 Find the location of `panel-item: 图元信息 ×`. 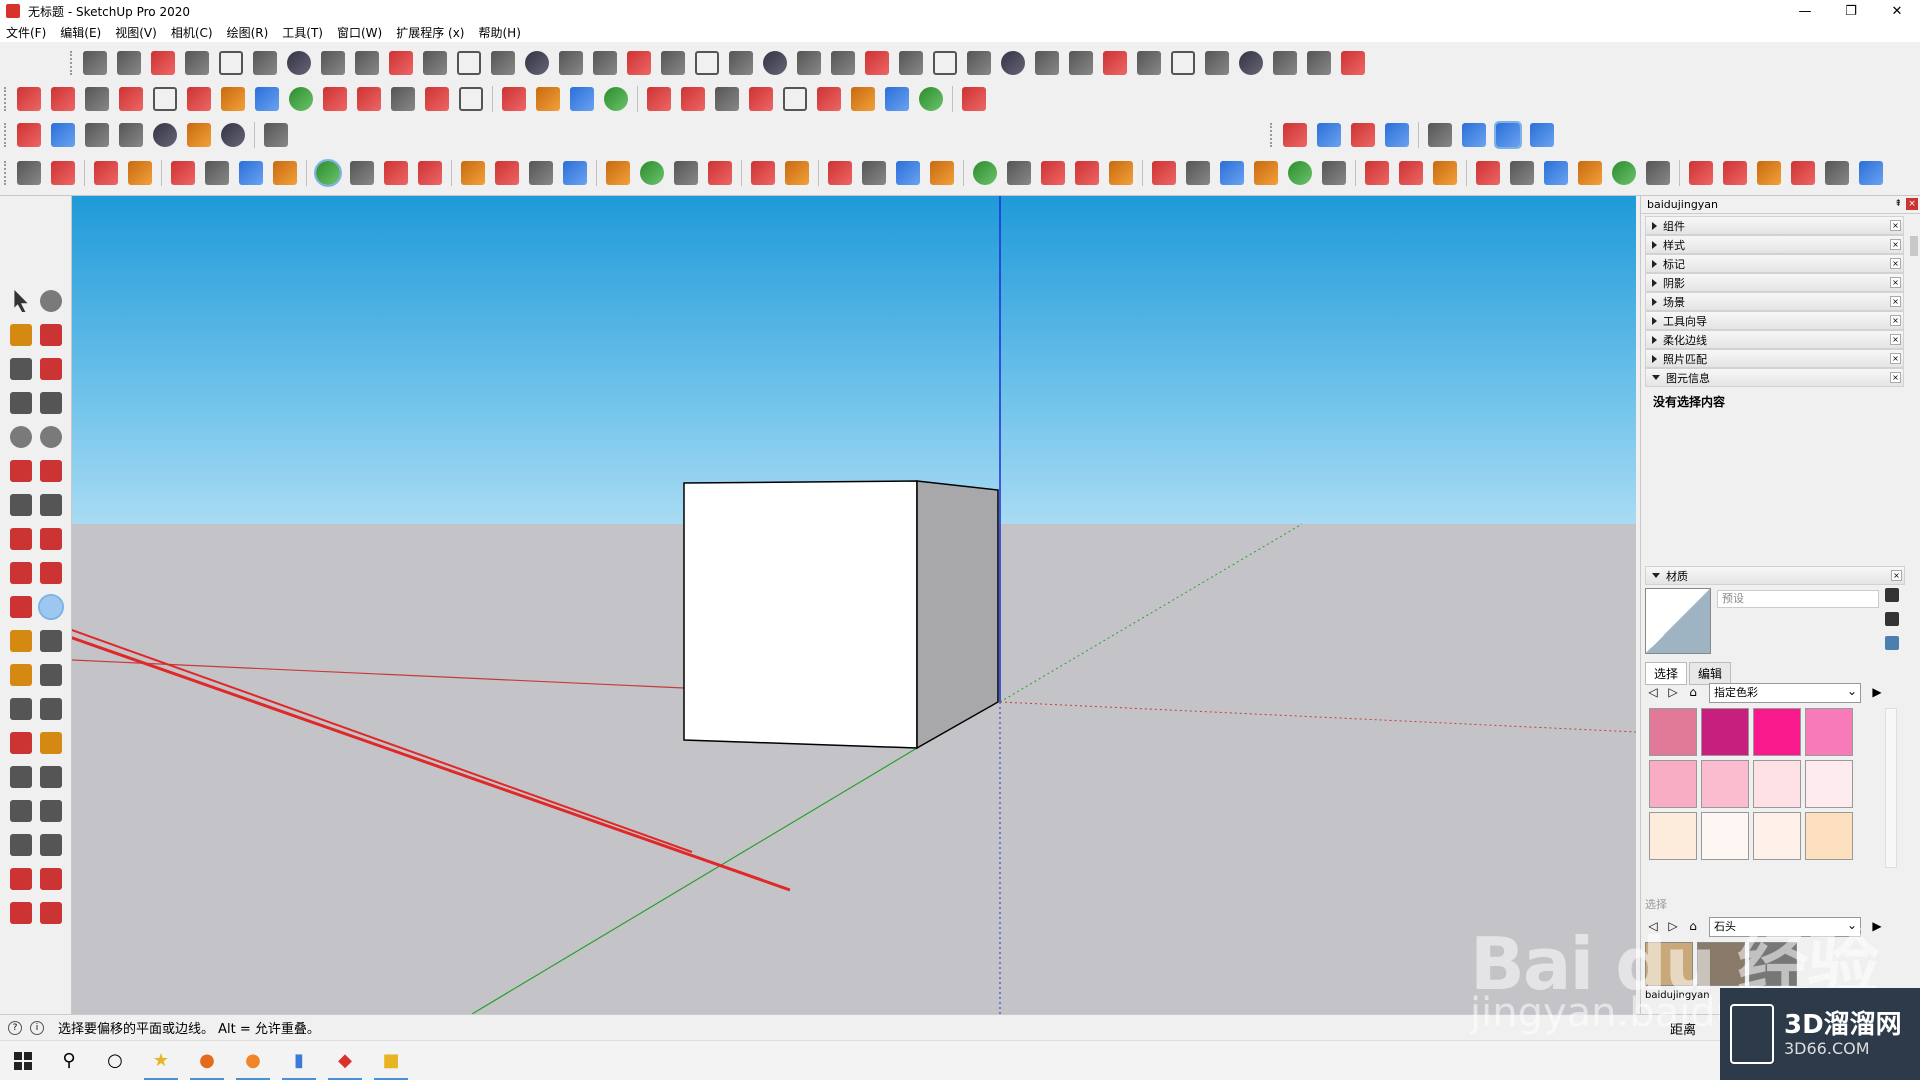

panel-item: 图元信息 × is located at coordinates (1774, 377).